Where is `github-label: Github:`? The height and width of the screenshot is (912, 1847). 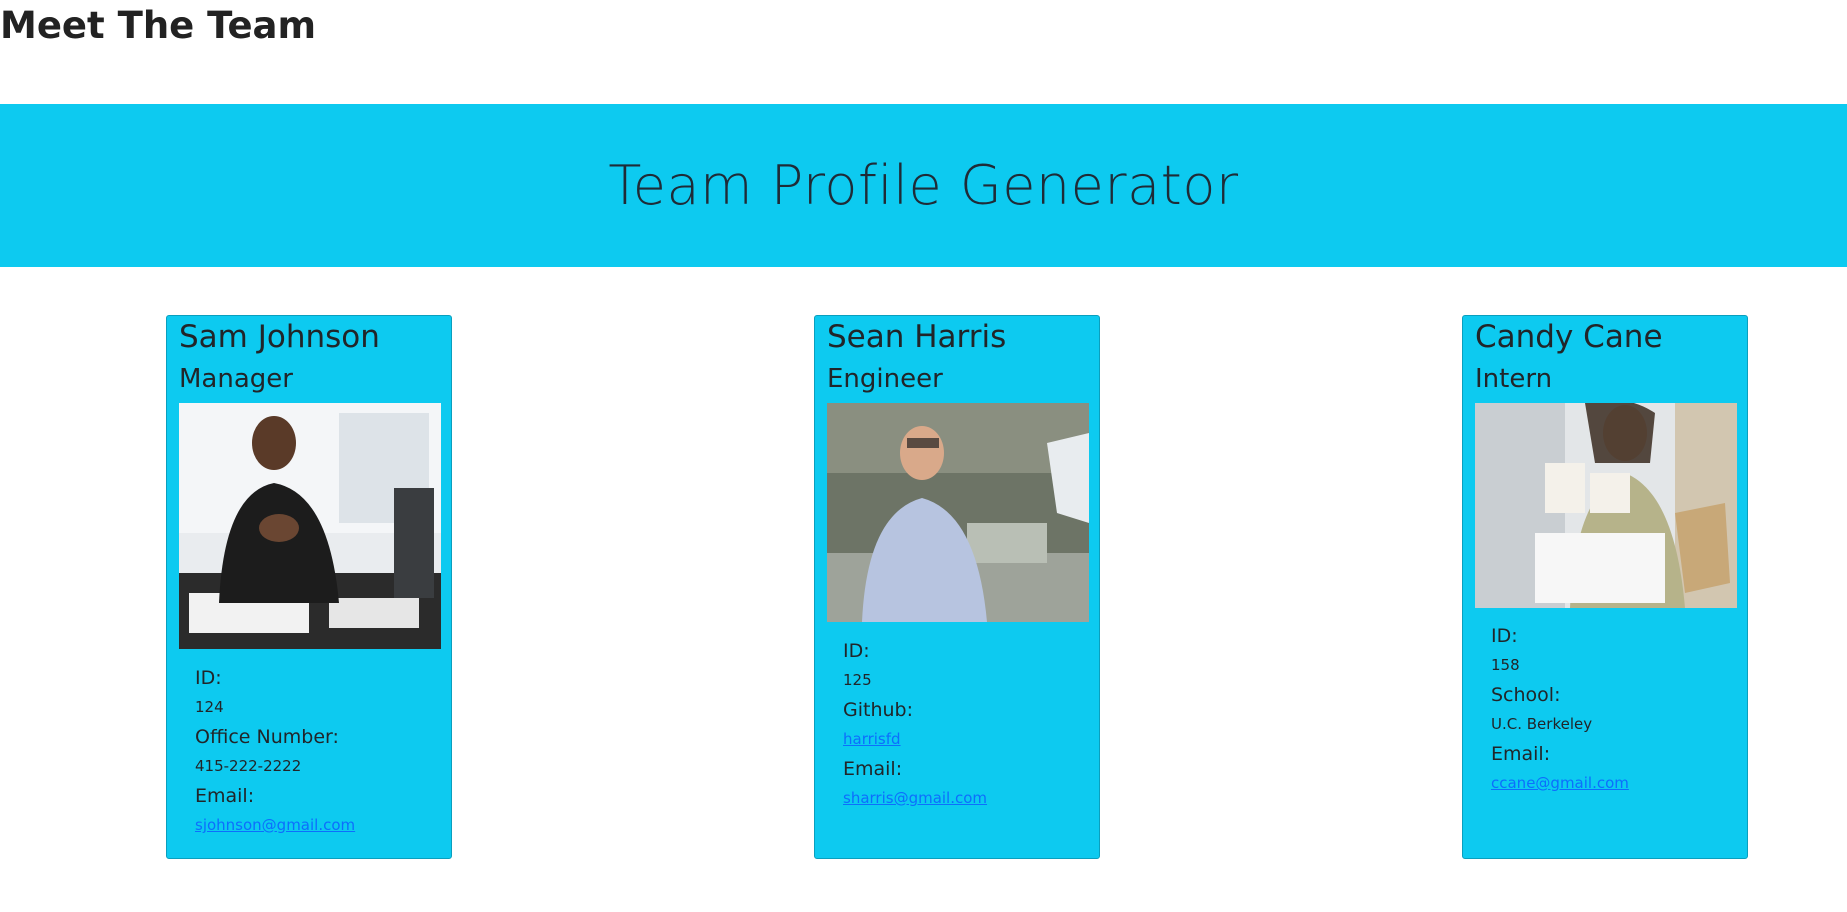 github-label: Github: is located at coordinates (878, 710).